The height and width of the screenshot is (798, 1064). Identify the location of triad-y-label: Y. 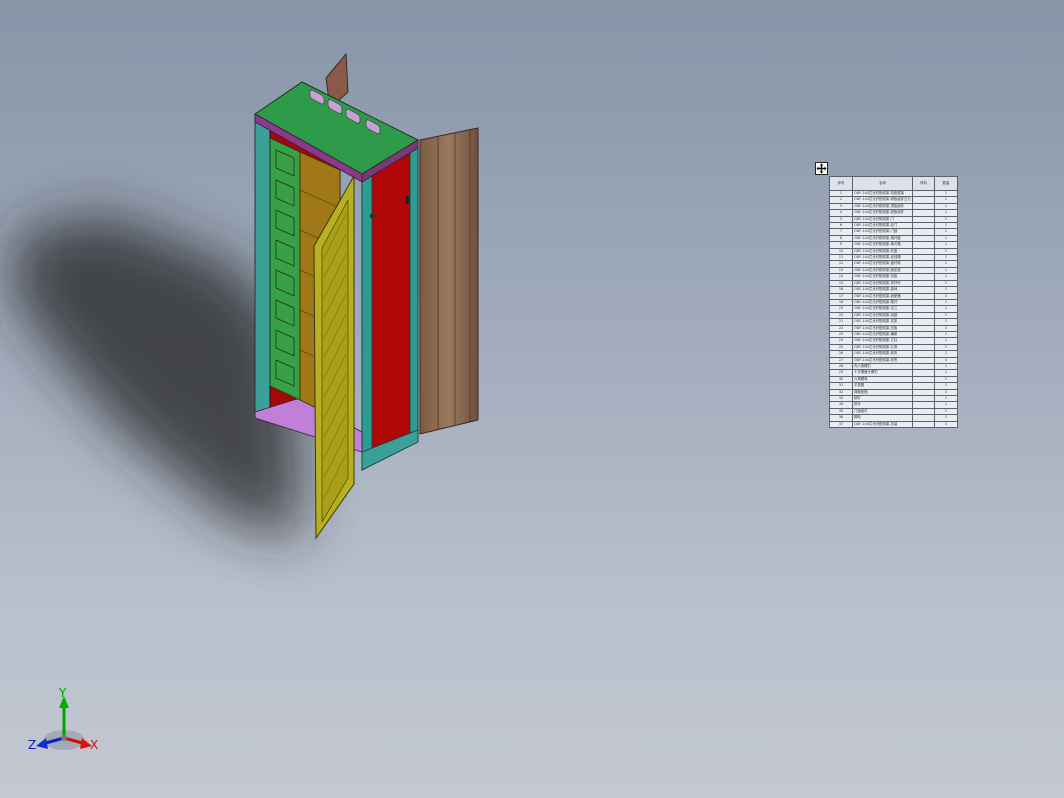
(63, 693).